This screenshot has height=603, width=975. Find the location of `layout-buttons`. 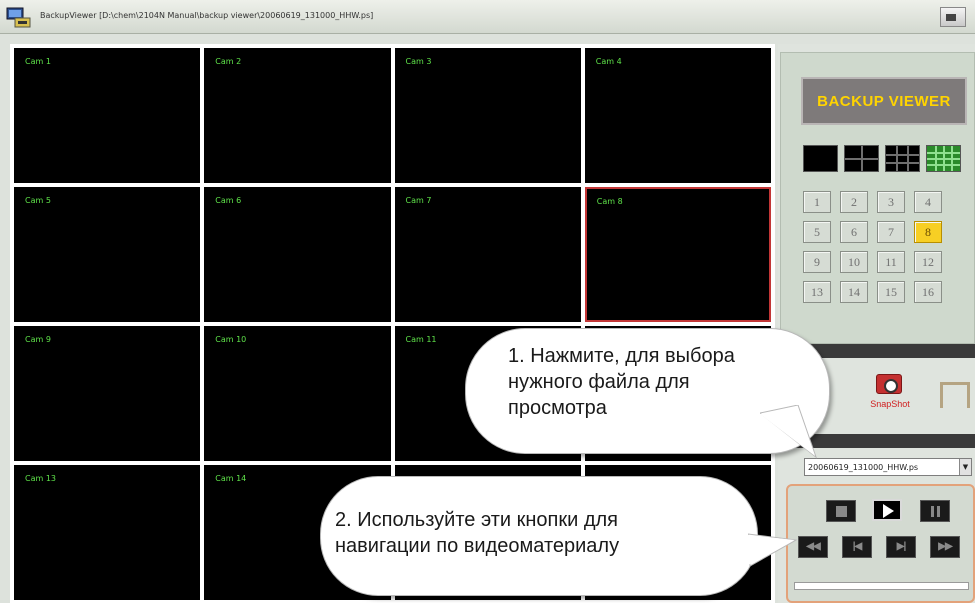

layout-buttons is located at coordinates (882, 158).